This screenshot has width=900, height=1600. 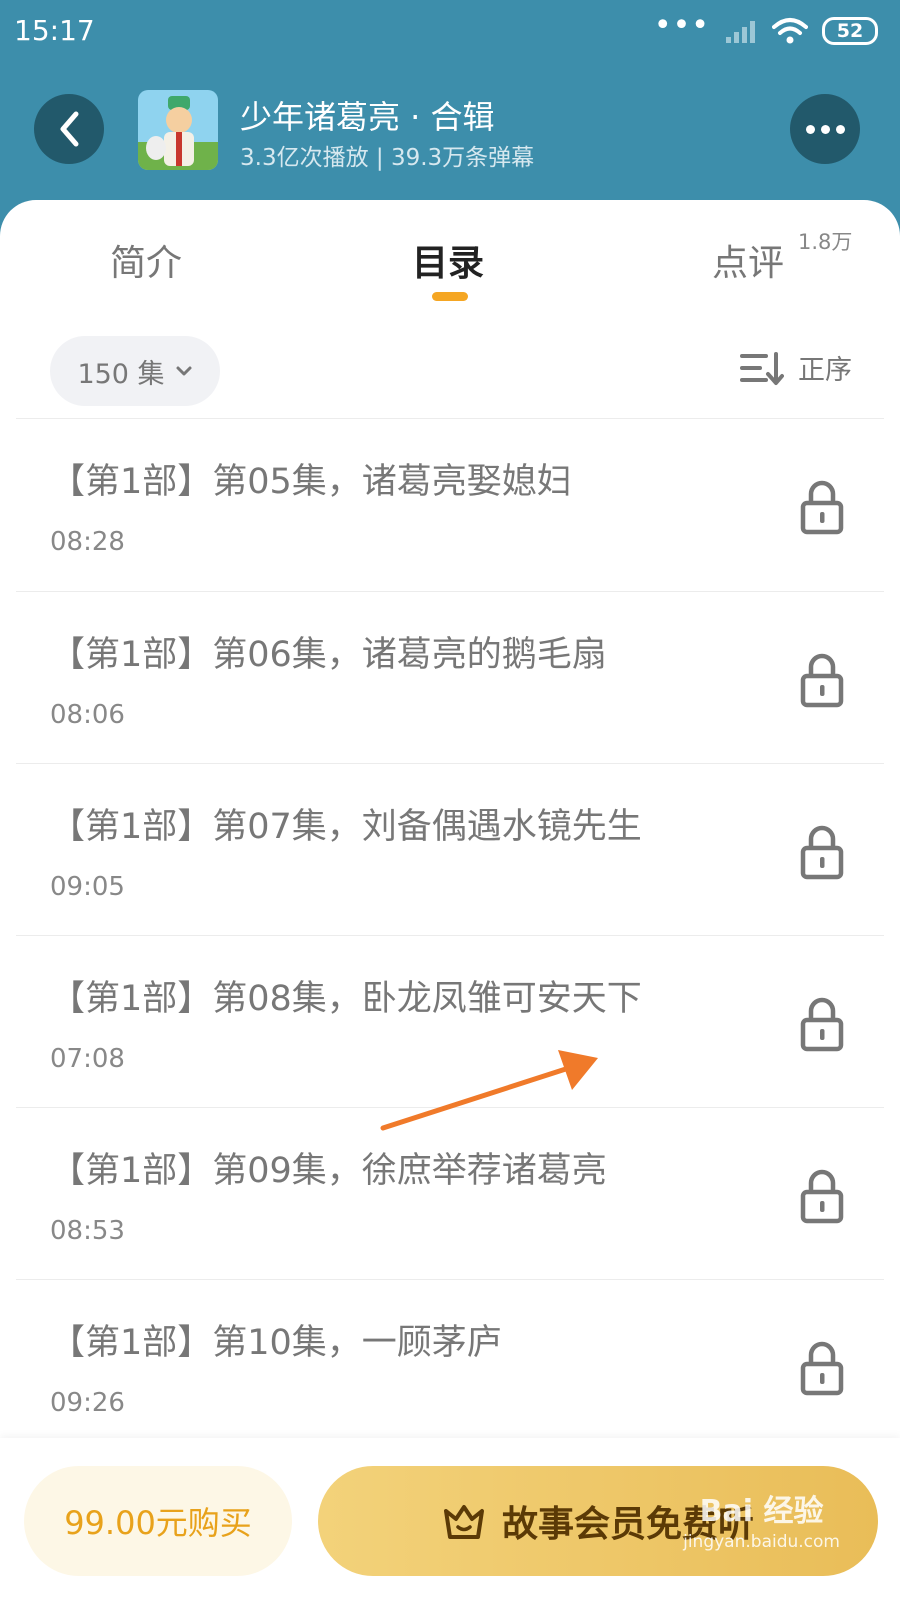 I want to click on episode-item: 【第1部】第07集，刘备偶遇水镜先生 09:05, so click(x=450, y=851).